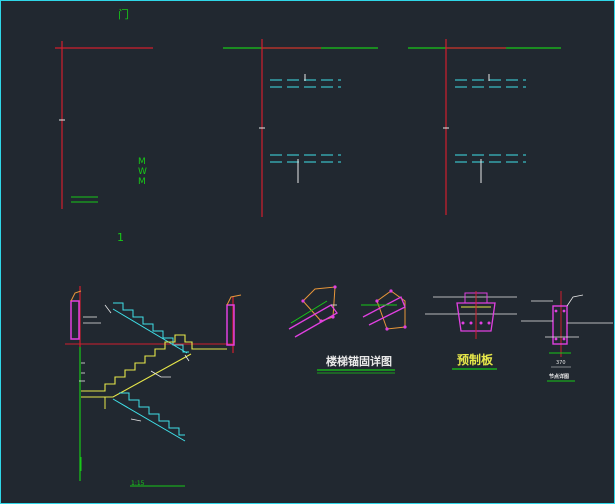 This screenshot has height=504, width=615. What do you see at coordinates (384, 310) in the screenshot?
I see `anchor-detail-b` at bounding box center [384, 310].